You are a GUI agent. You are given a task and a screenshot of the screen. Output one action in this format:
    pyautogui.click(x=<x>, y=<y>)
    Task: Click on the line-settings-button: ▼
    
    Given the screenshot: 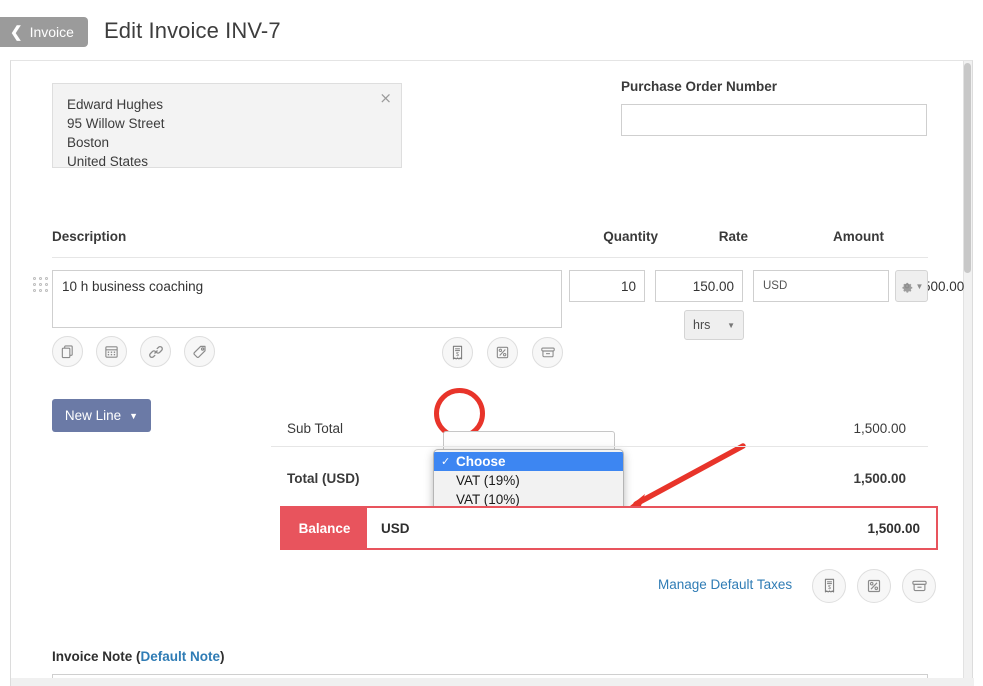 What is the action you would take?
    pyautogui.click(x=911, y=286)
    